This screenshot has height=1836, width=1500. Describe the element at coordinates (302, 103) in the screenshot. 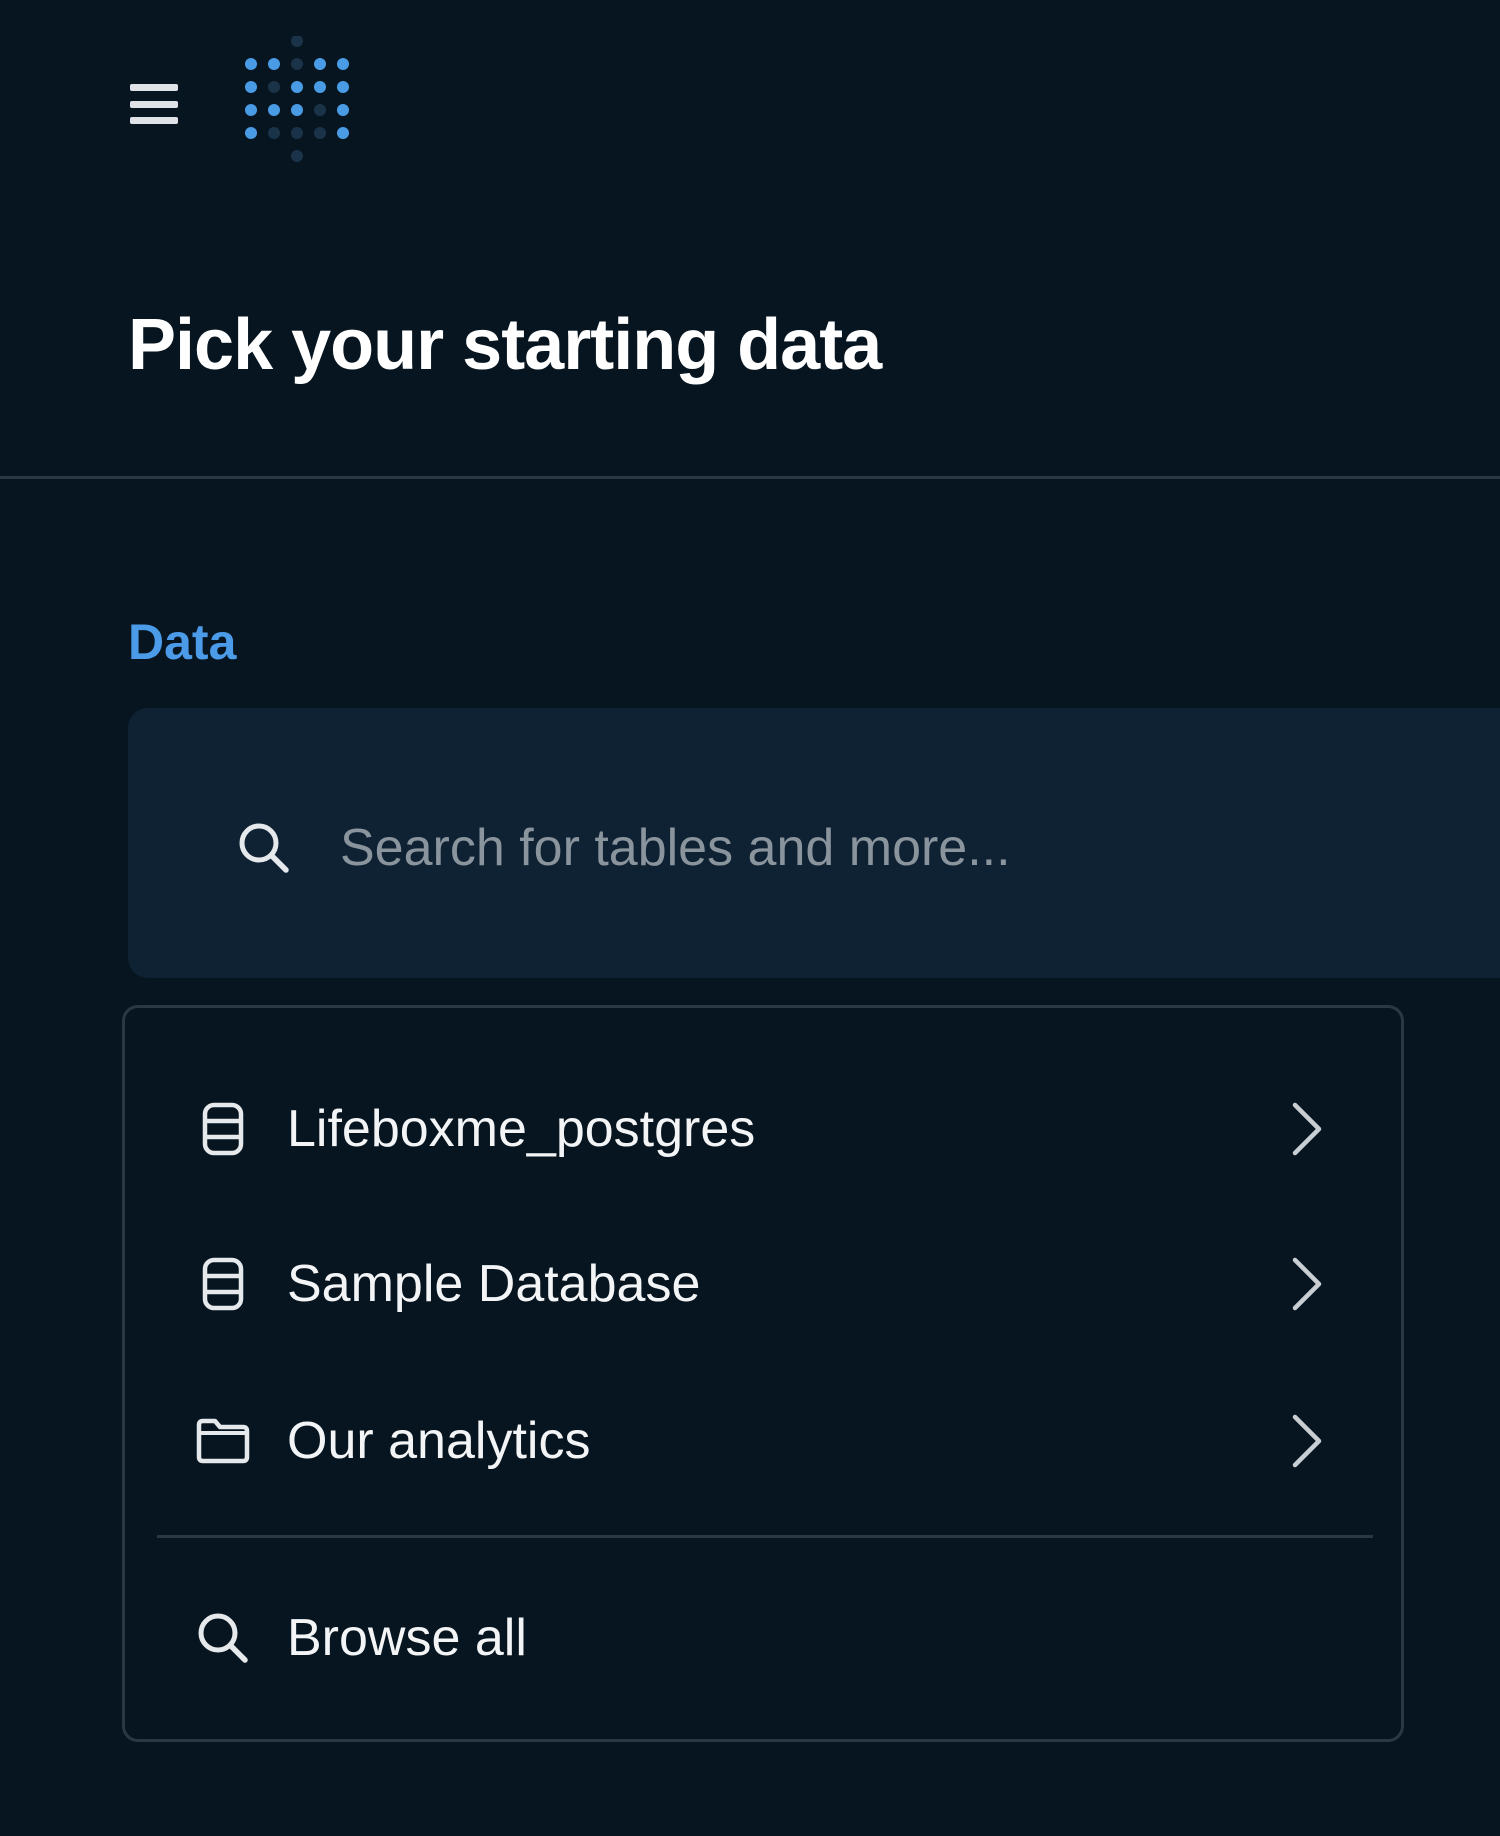

I see `metabase-logo-icon` at that location.